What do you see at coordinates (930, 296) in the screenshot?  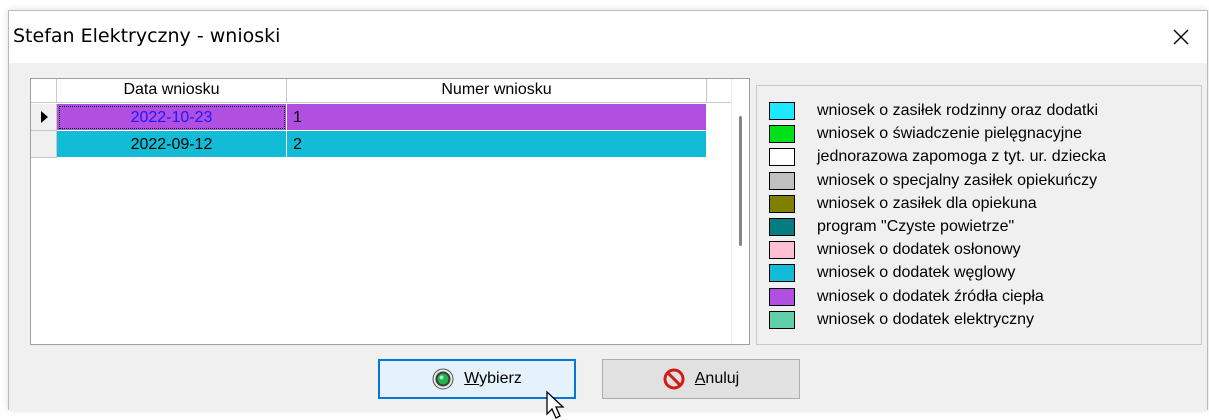 I see `legend-label: wniosek o dodatek źródła ciepła` at bounding box center [930, 296].